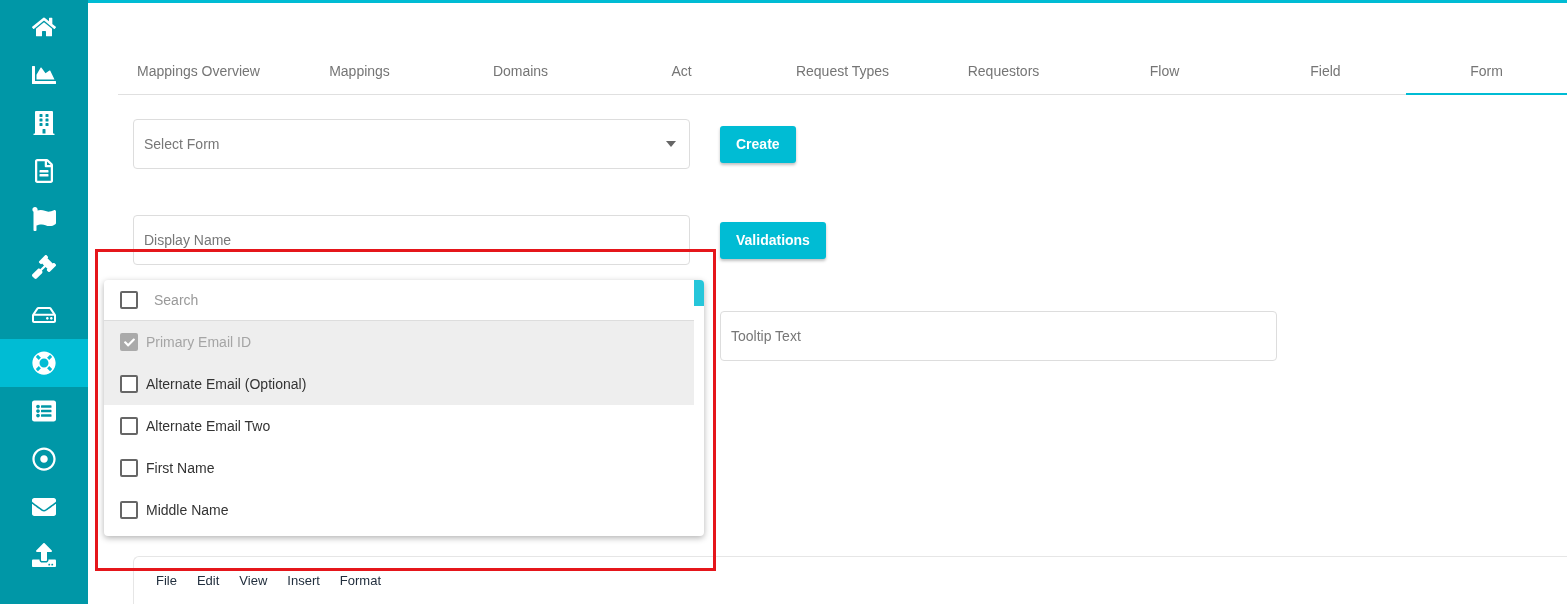  Describe the element at coordinates (360, 581) in the screenshot. I see `editor-menu-item: Format` at that location.